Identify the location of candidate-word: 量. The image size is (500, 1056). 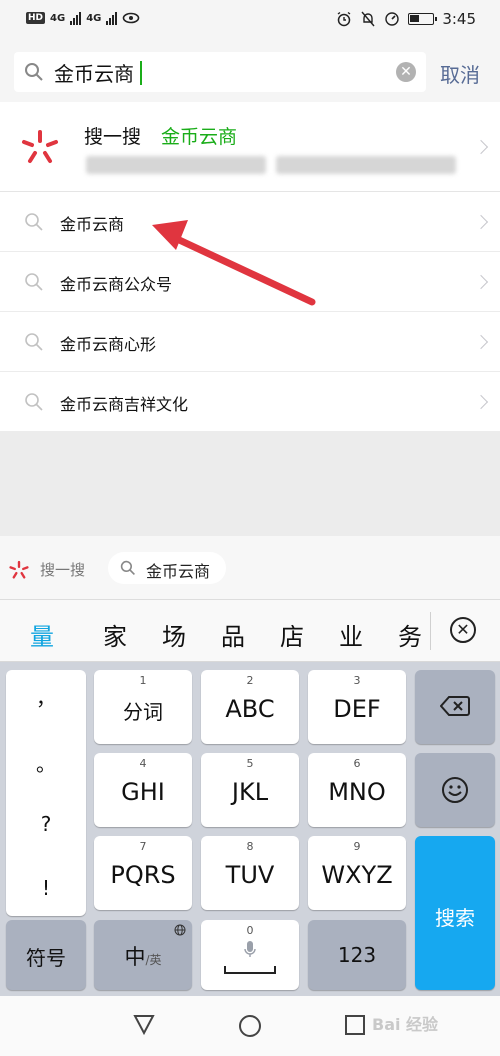
(42, 634).